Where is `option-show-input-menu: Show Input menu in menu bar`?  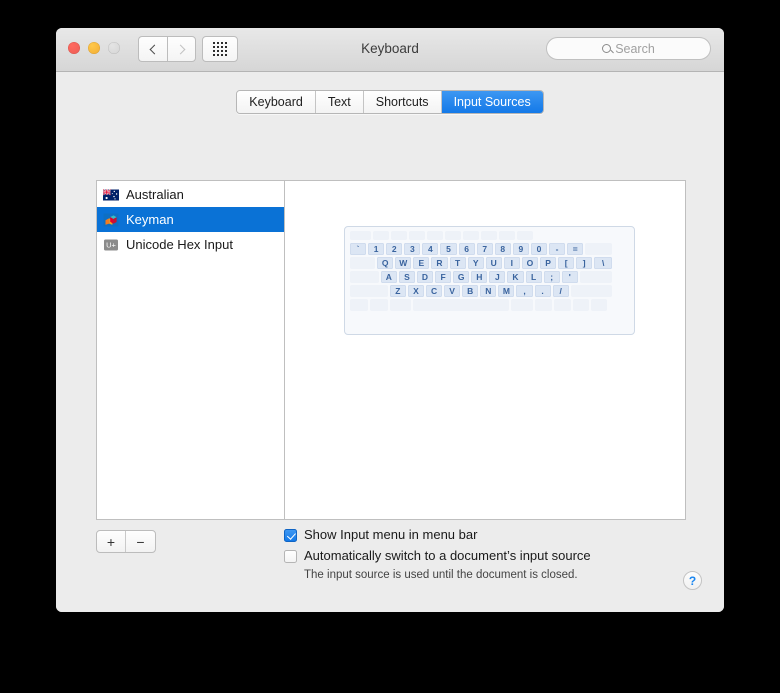 option-show-input-menu: Show Input menu in menu bar is located at coordinates (437, 535).